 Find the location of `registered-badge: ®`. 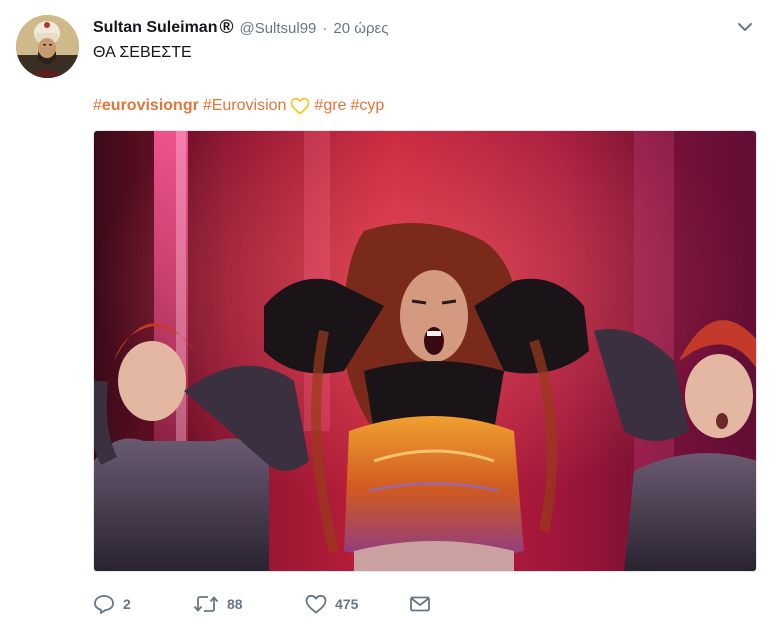

registered-badge: ® is located at coordinates (226, 27).